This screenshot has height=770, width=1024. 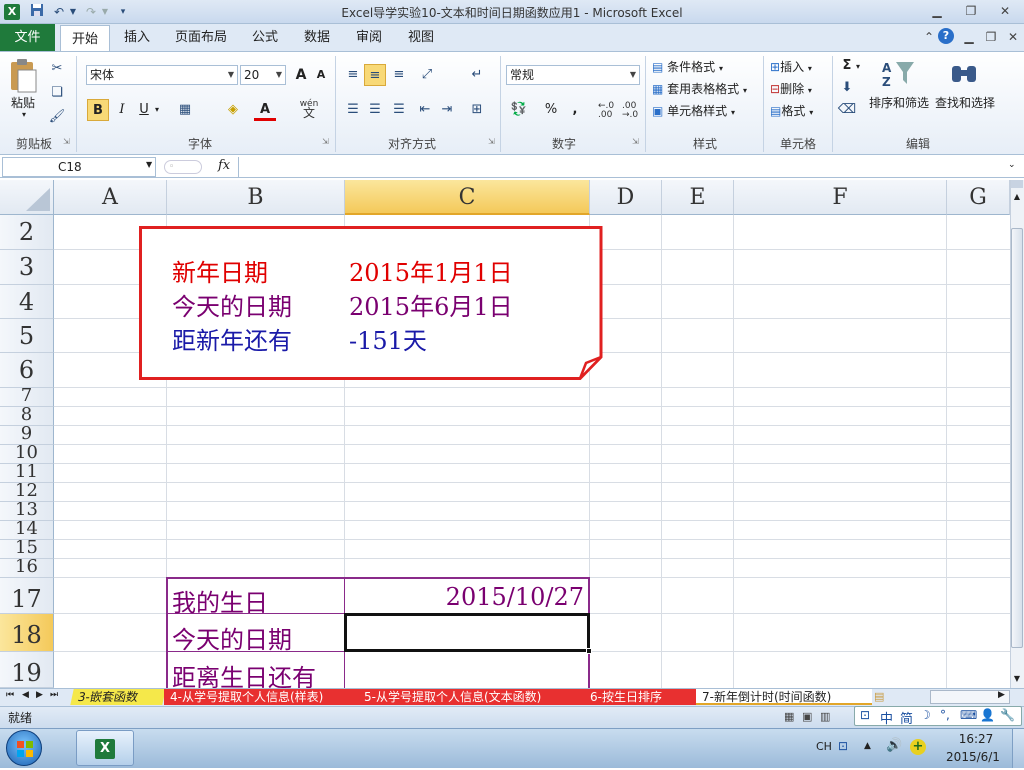 I want to click on align-bottom-icon: ≡, so click(x=399, y=75).